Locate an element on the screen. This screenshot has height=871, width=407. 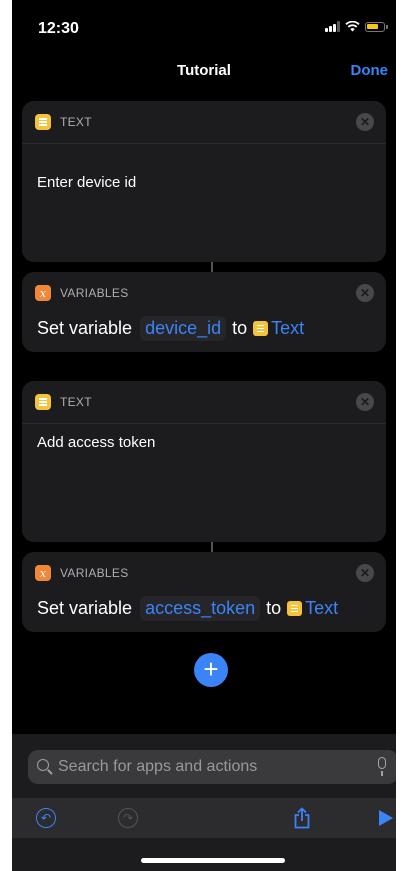
signal-icon is located at coordinates (332, 26).